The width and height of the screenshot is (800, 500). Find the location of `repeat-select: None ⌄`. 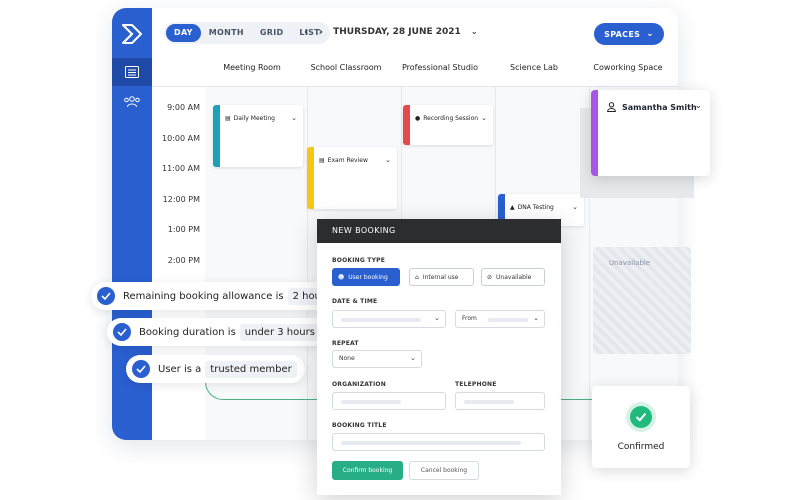

repeat-select: None ⌄ is located at coordinates (377, 359).